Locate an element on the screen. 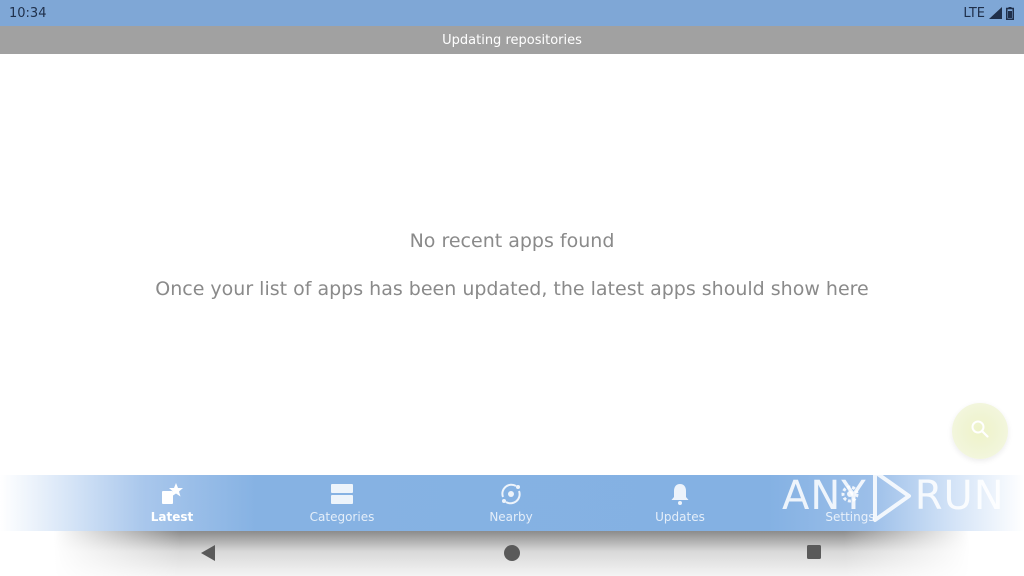  search-fab-button is located at coordinates (980, 431).